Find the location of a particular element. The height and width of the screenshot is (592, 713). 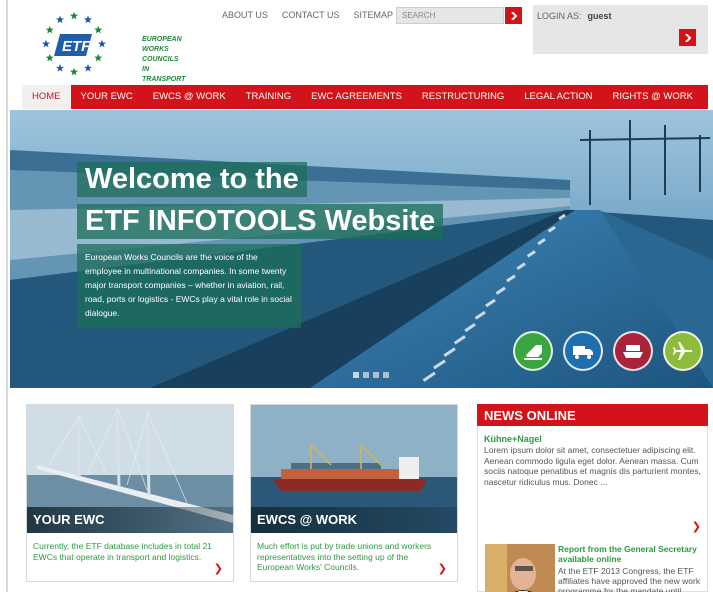

slider-dots is located at coordinates (371, 375).